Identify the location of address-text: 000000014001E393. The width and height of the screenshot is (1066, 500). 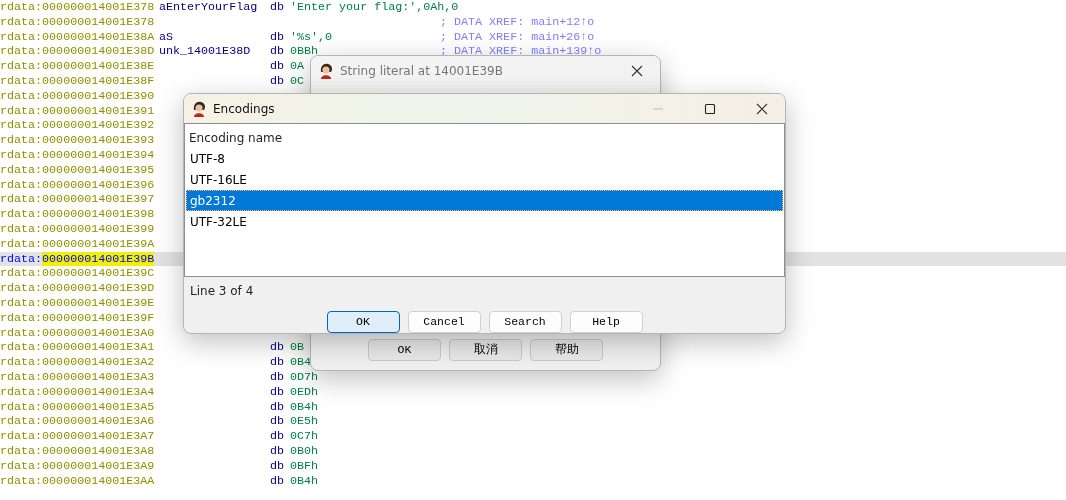
(98, 140).